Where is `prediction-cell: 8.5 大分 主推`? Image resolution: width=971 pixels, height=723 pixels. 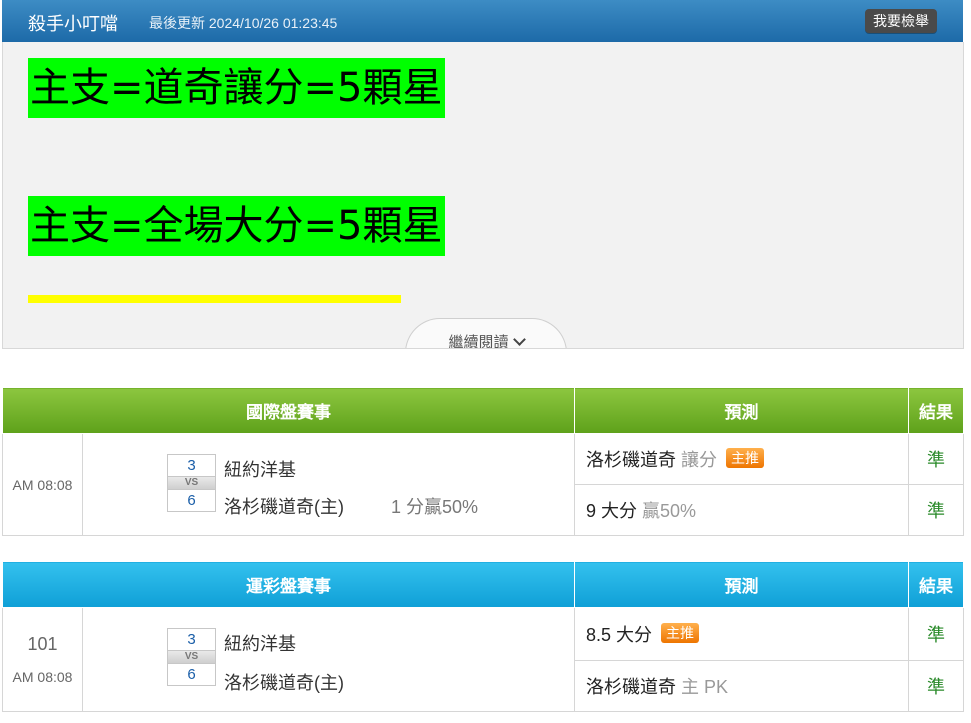 prediction-cell: 8.5 大分 主推 is located at coordinates (741, 634).